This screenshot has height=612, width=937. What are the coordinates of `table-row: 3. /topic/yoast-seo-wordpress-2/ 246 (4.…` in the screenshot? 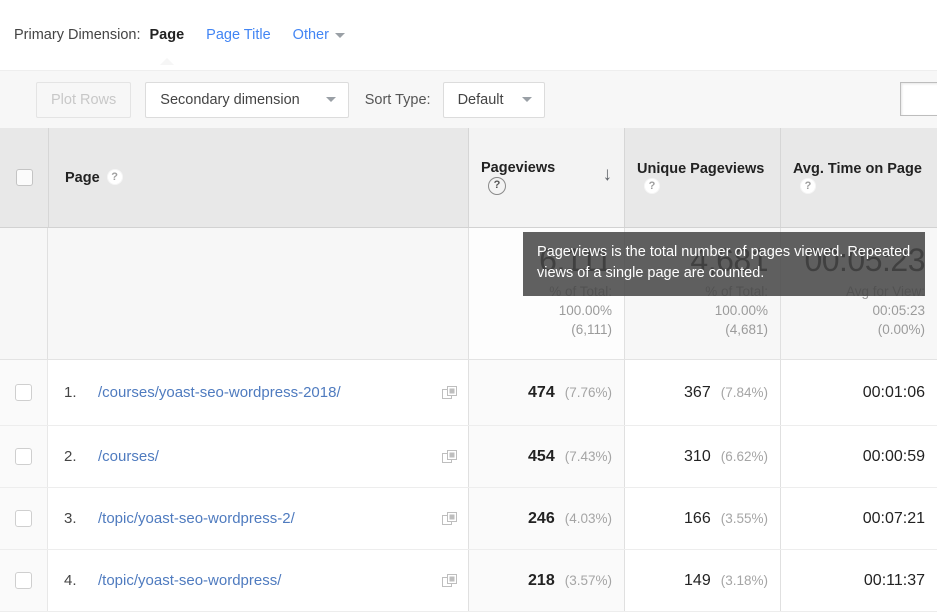 It's located at (468, 519).